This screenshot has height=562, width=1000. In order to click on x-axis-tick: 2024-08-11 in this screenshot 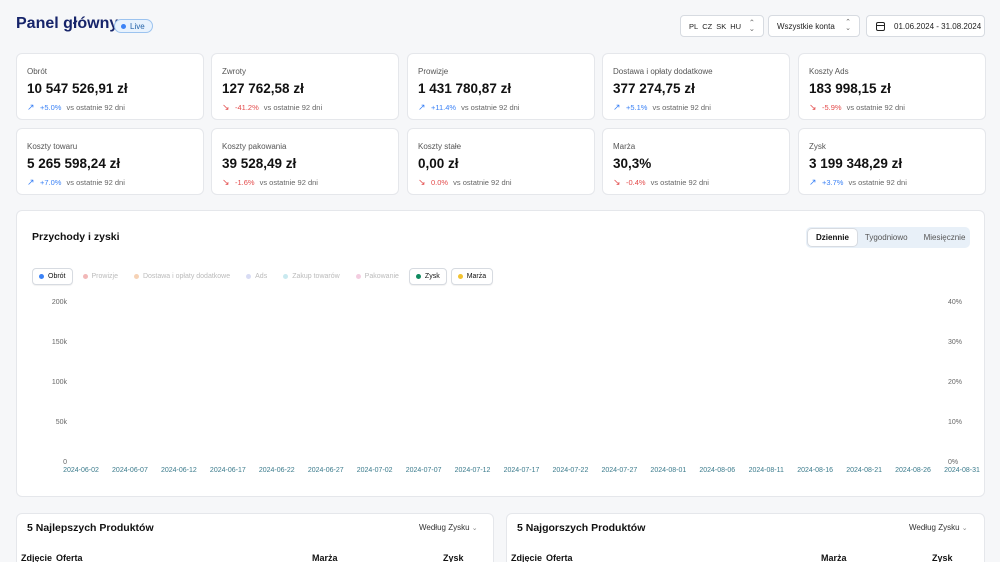, I will do `click(766, 470)`.